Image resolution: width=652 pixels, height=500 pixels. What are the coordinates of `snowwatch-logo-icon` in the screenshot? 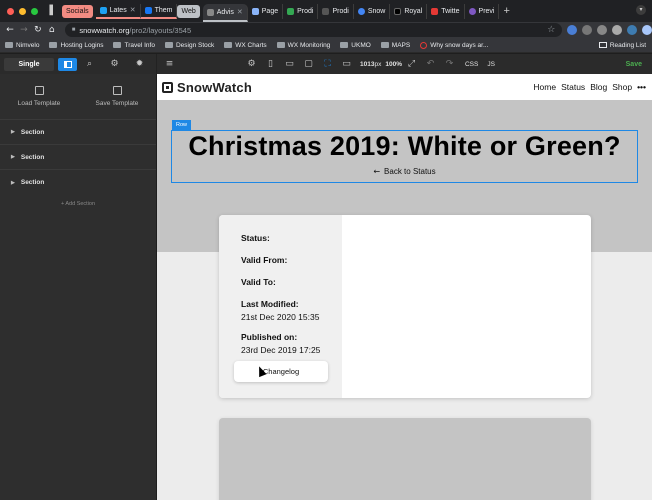 It's located at (167, 87).